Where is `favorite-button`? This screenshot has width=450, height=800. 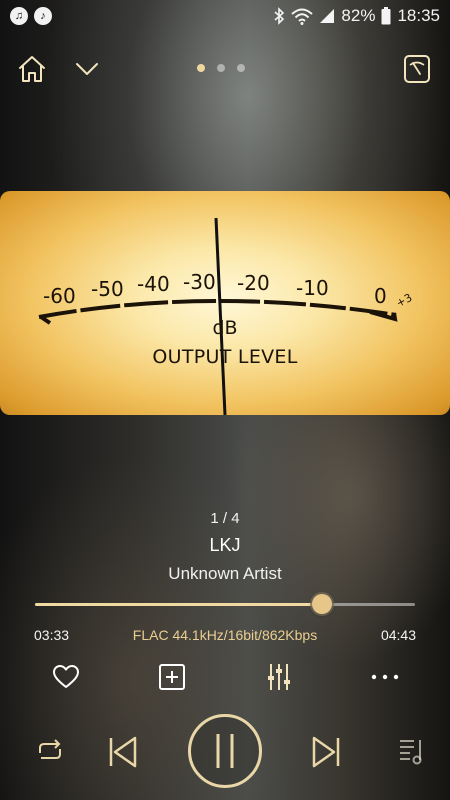 favorite-button is located at coordinates (66, 677).